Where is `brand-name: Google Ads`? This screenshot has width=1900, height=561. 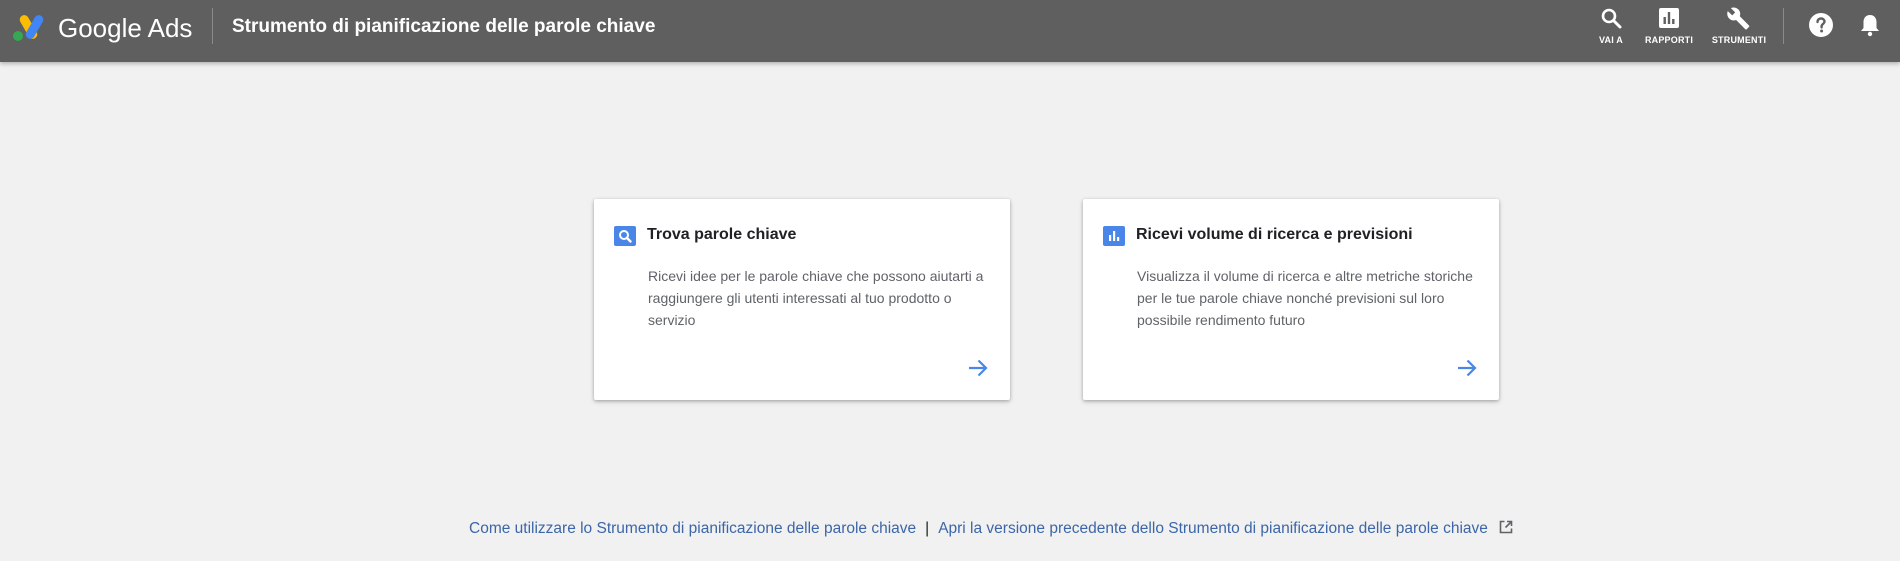
brand-name: Google Ads is located at coordinates (125, 28).